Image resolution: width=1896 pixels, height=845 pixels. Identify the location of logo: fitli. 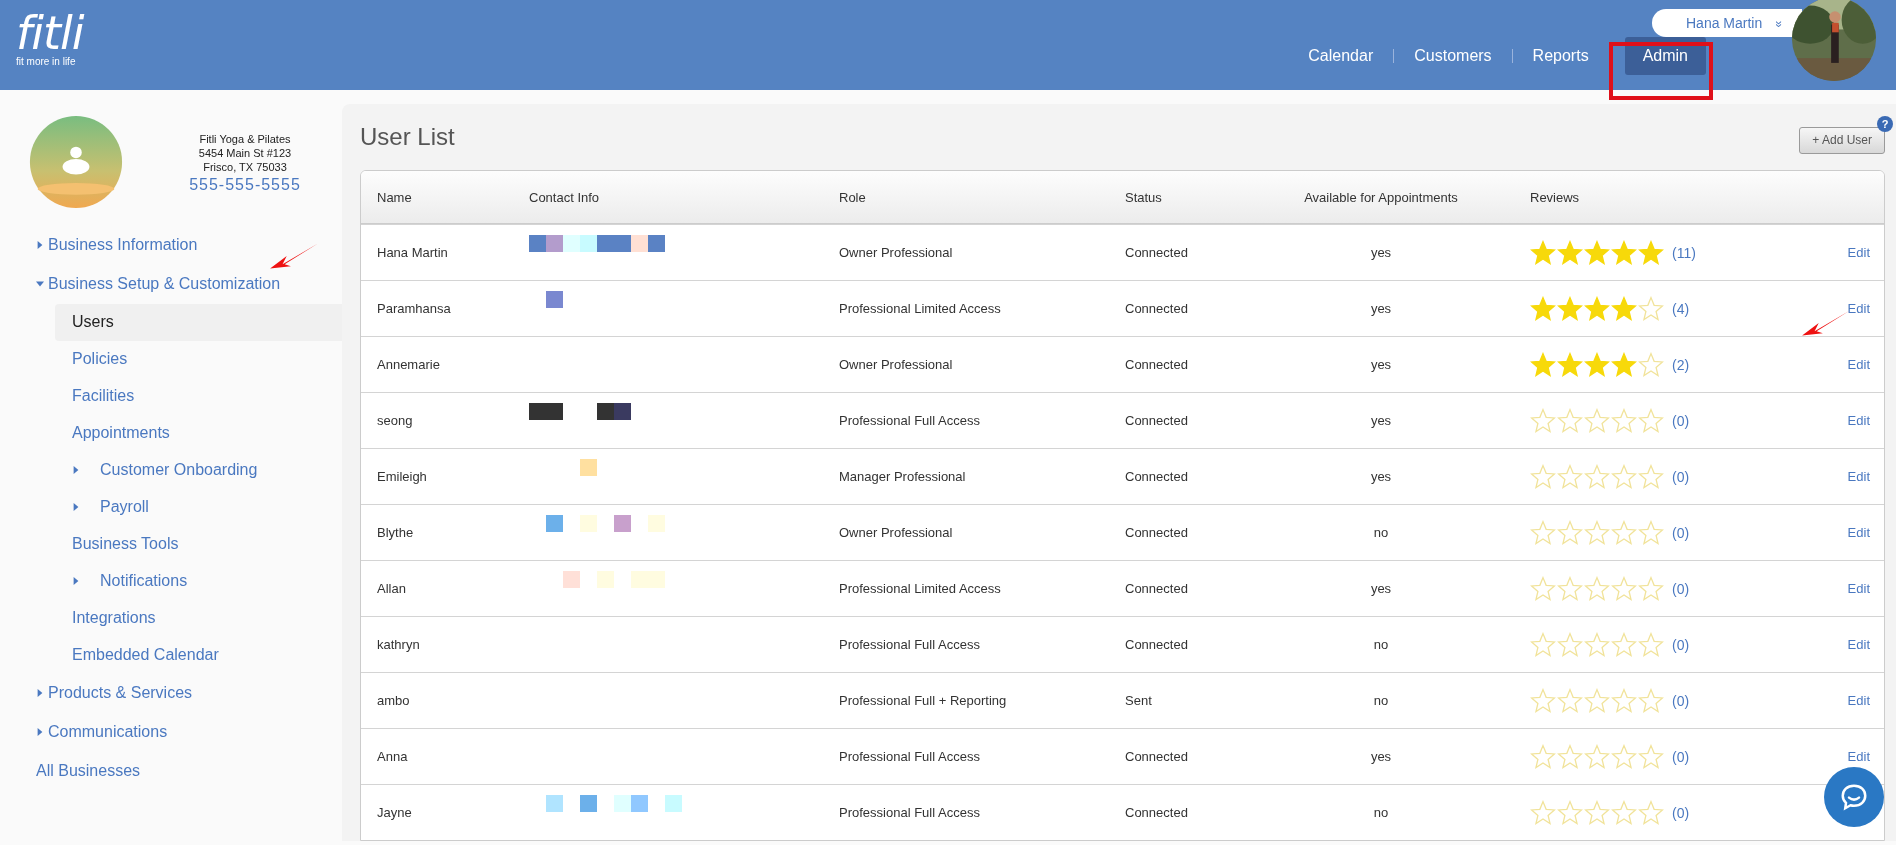
(50, 33).